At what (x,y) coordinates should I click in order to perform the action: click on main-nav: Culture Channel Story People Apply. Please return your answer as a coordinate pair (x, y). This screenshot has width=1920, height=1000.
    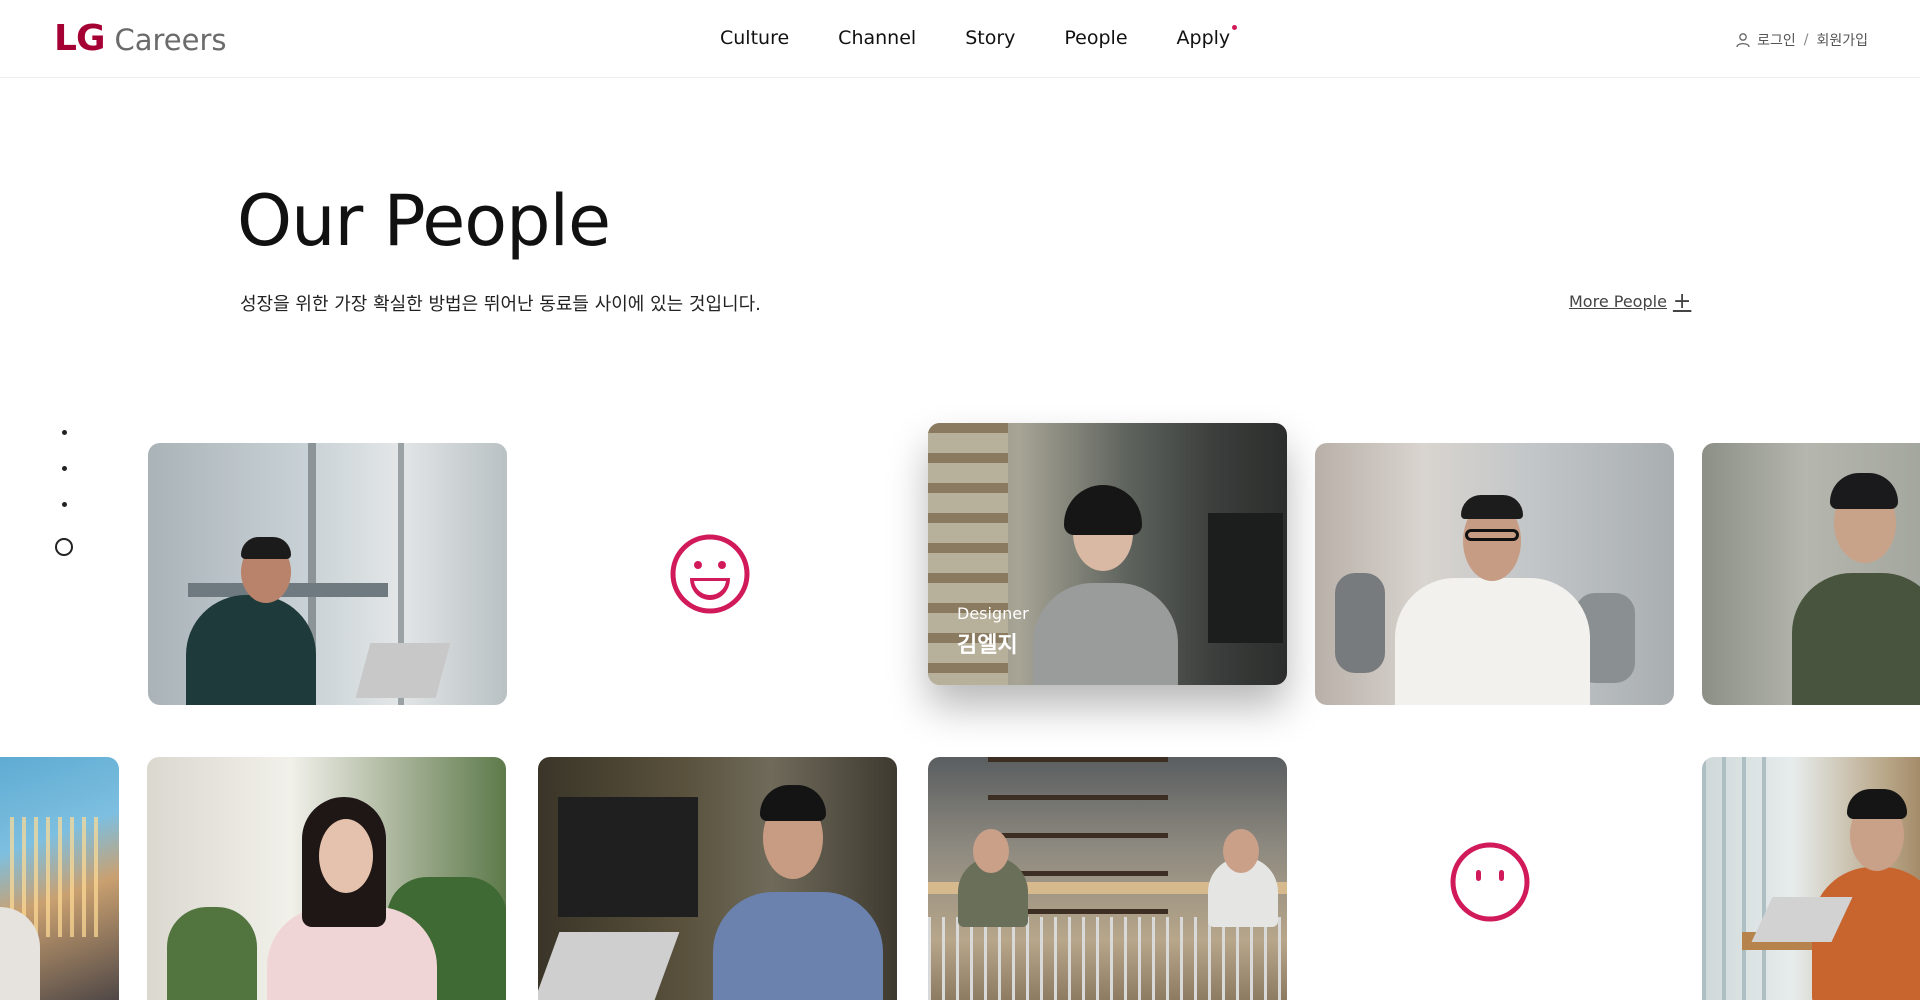
    Looking at the image, I should click on (999, 37).